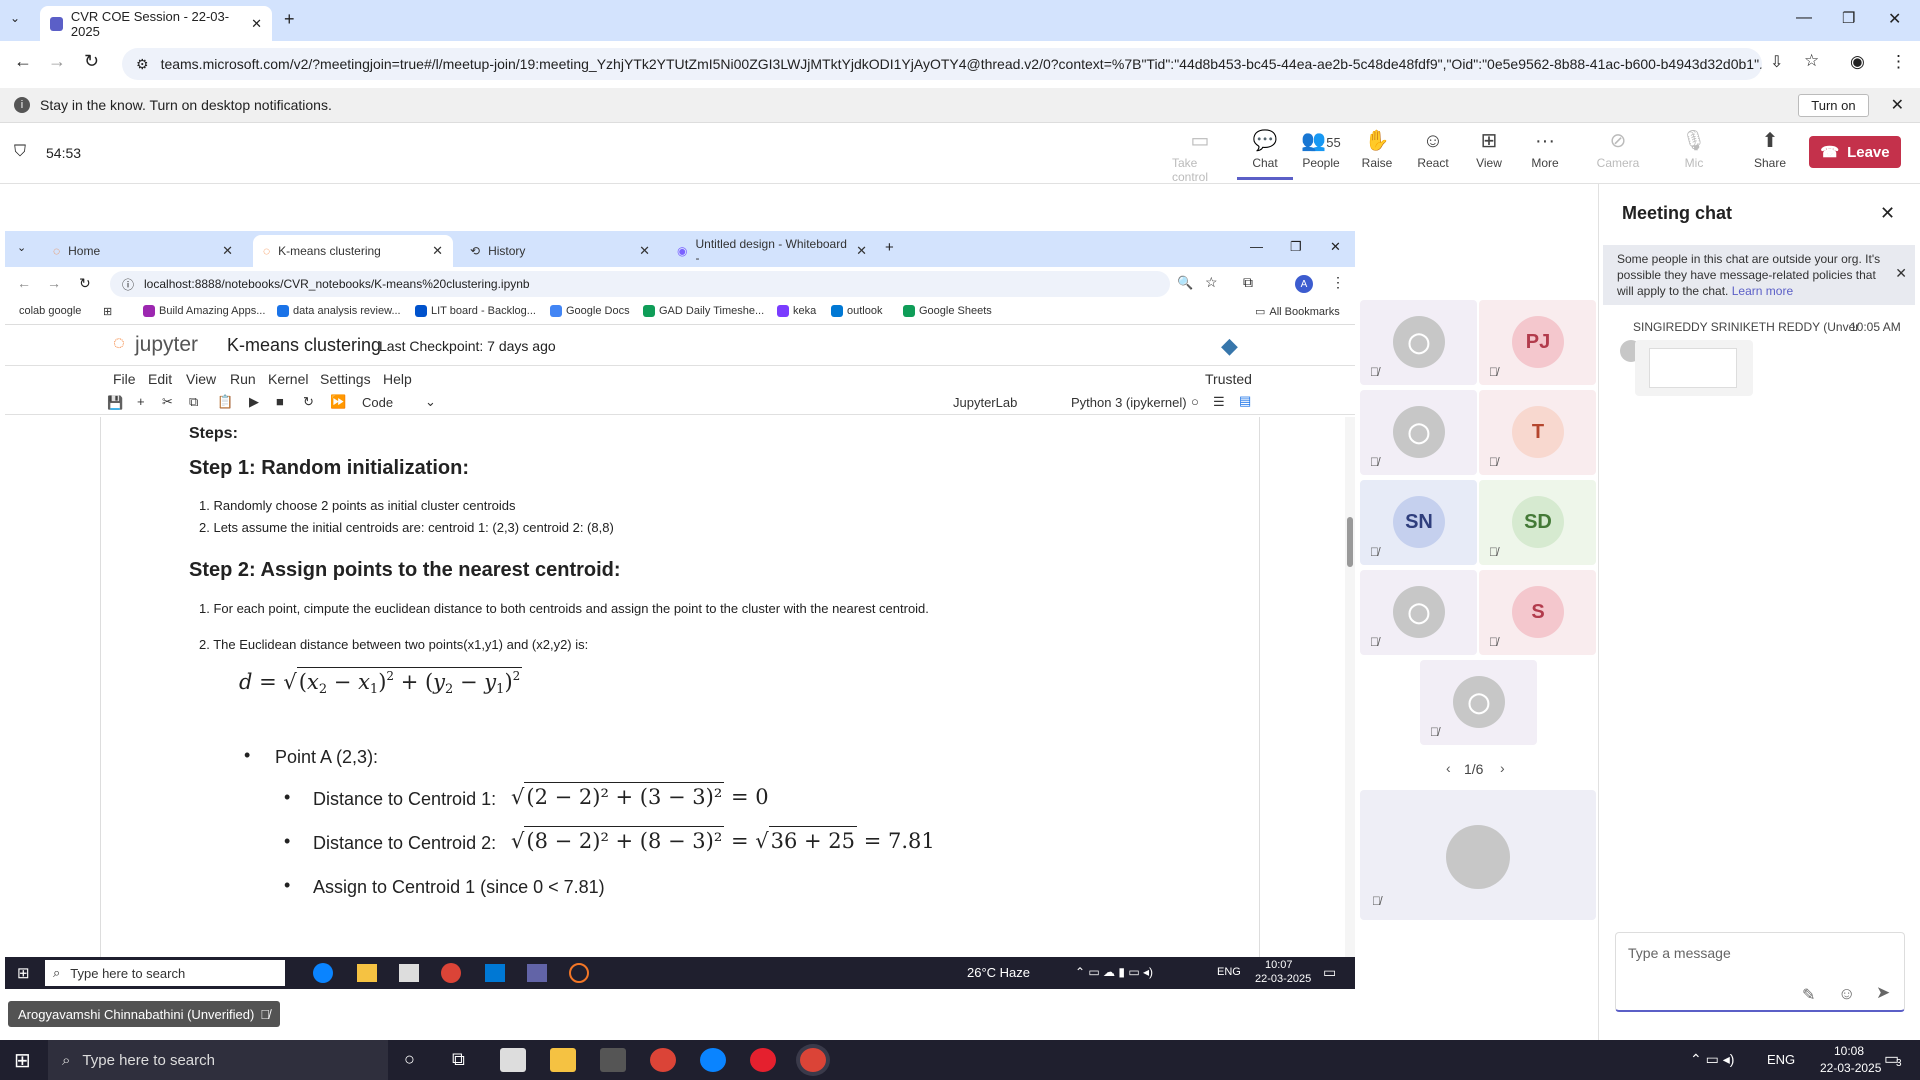 The image size is (1920, 1080). What do you see at coordinates (1129, 402) in the screenshot?
I see `kernel-name: Python 3 (ipykernel)` at bounding box center [1129, 402].